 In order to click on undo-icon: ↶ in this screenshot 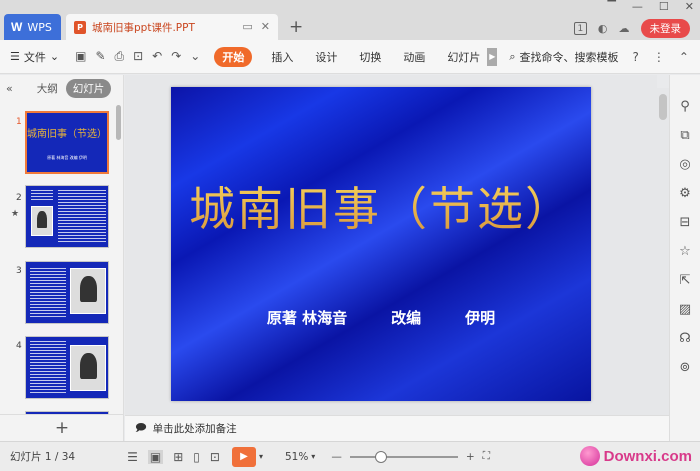, I will do `click(157, 56)`.